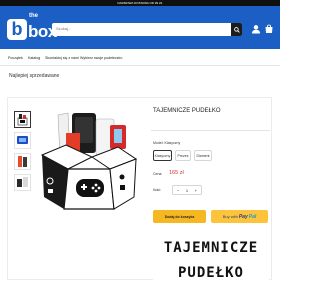  What do you see at coordinates (89, 166) in the screenshot?
I see `mystery-box-image` at bounding box center [89, 166].